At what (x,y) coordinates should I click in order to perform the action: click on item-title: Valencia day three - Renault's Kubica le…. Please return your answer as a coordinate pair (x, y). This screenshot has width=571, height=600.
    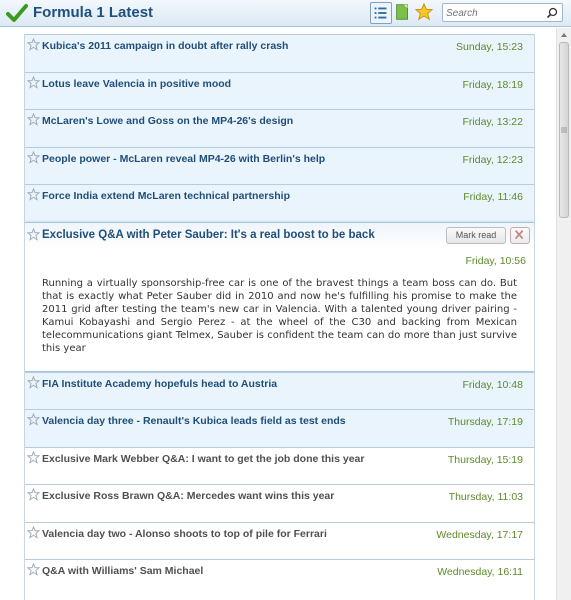
    Looking at the image, I should click on (194, 421).